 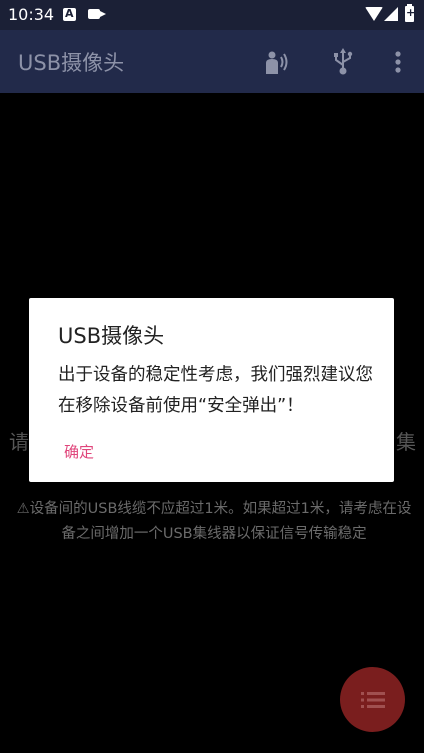 I want to click on usb-icon, so click(x=343, y=62).